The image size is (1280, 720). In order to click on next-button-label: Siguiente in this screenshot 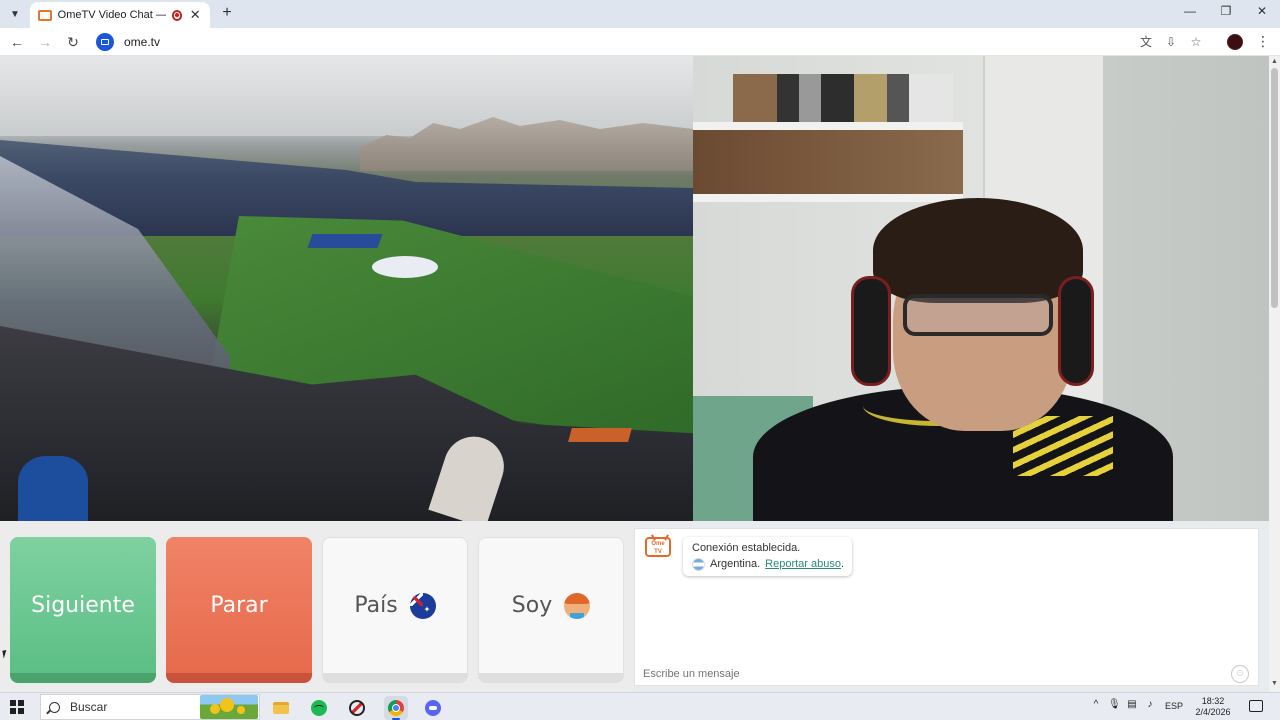, I will do `click(83, 605)`.